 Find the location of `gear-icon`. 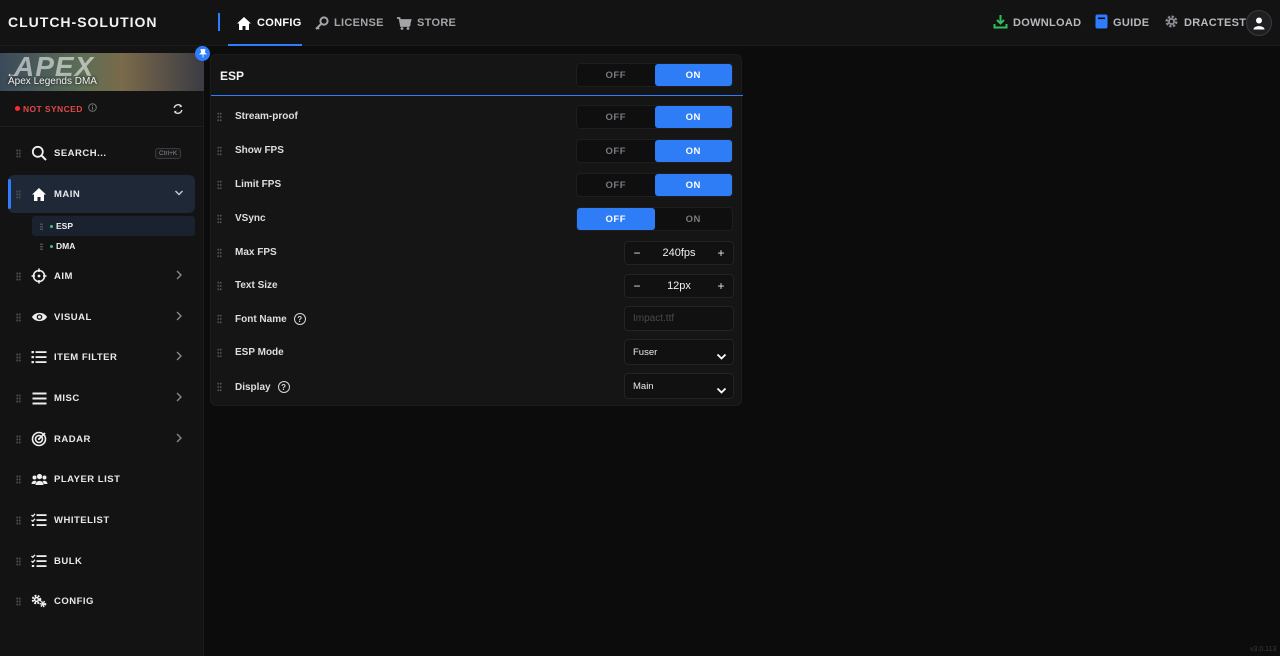

gear-icon is located at coordinates (1171, 23).